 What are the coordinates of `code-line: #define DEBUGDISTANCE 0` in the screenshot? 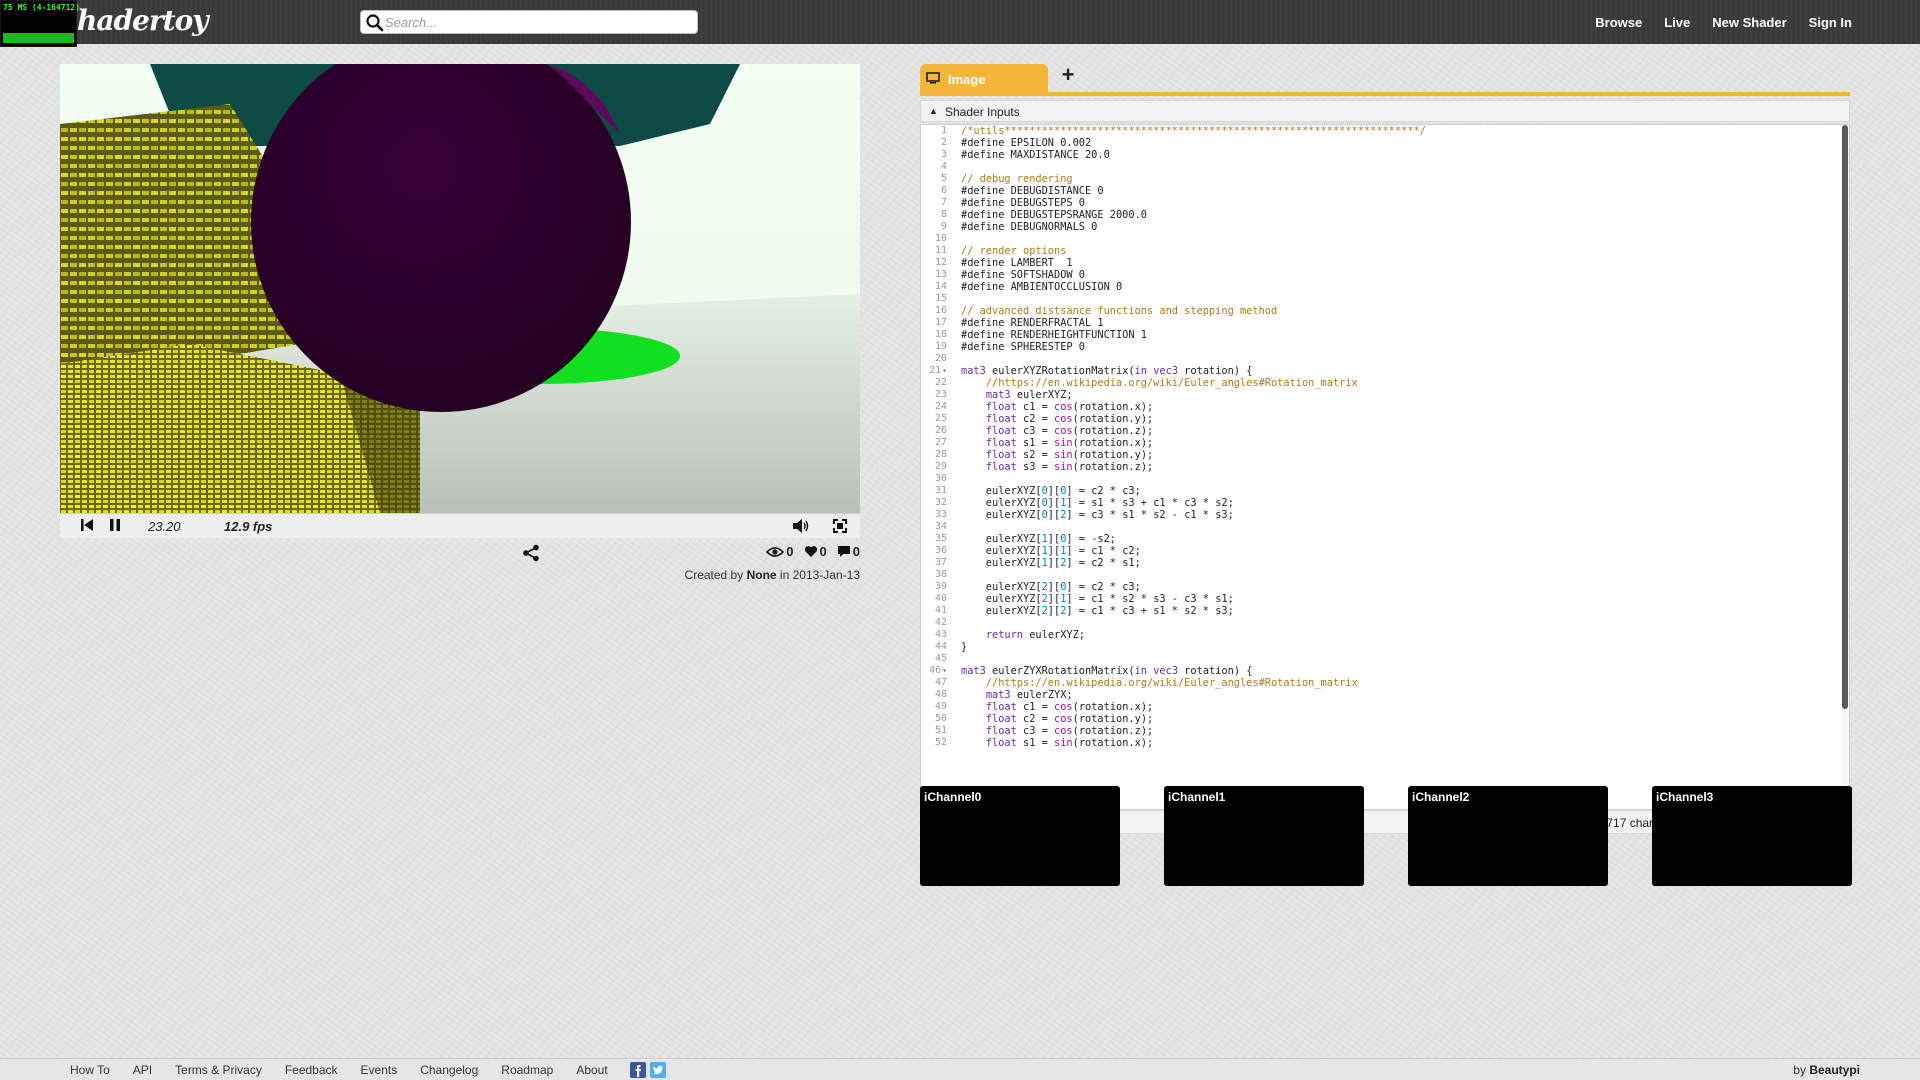 It's located at (1400, 191).